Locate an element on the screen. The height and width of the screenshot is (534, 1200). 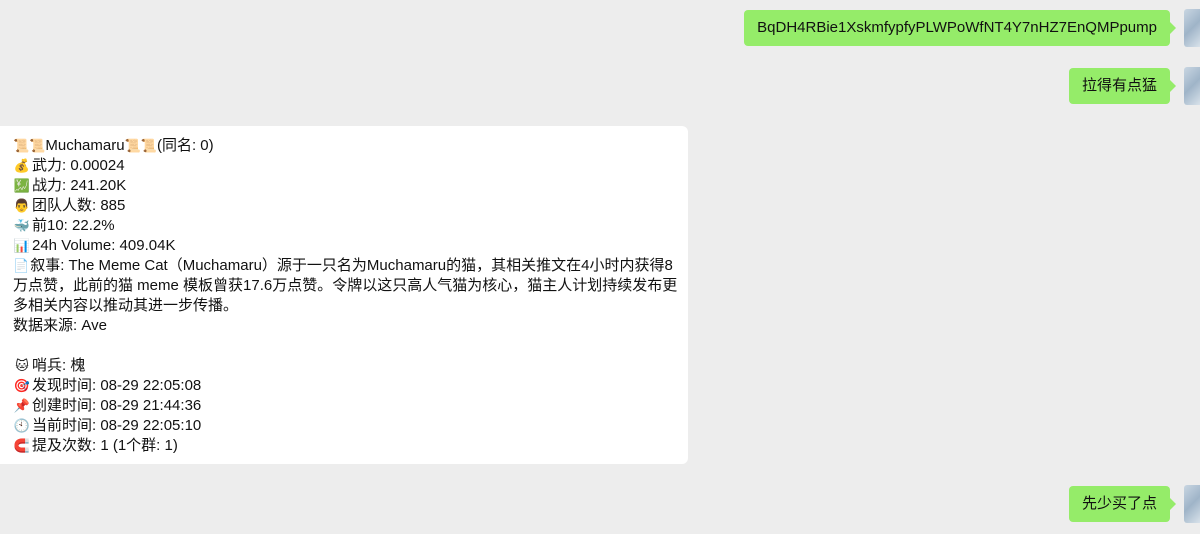
info-row: 🎯 发现时间: 08-29 22:05:08 is located at coordinates (344, 386).